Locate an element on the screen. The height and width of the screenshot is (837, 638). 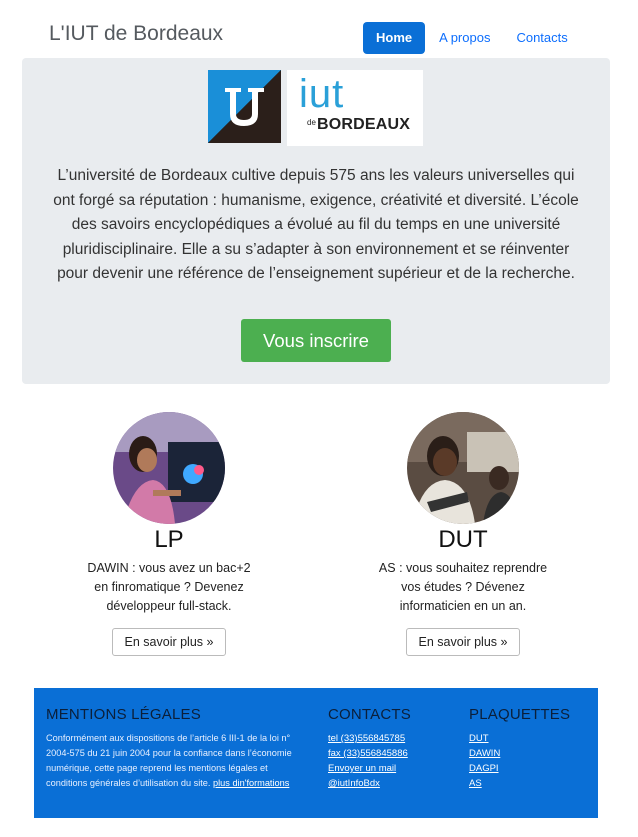
dut-avatar is located at coordinates (463, 468).